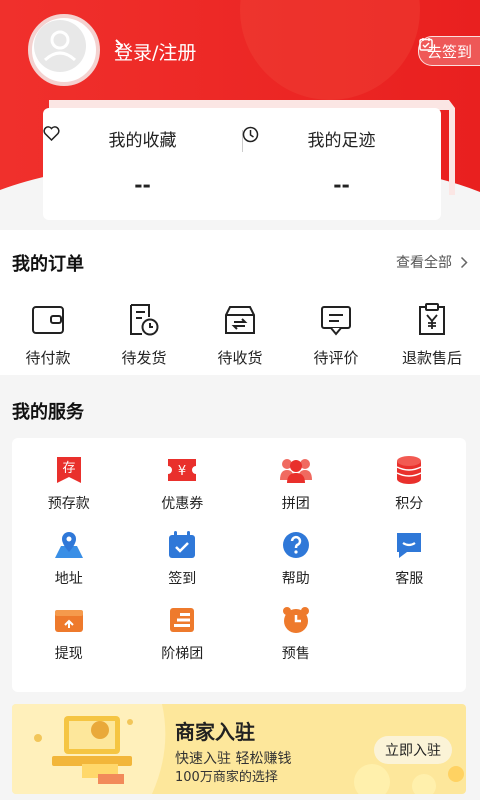 This screenshot has height=800, width=480. I want to click on order-label: 待付款, so click(48, 358).